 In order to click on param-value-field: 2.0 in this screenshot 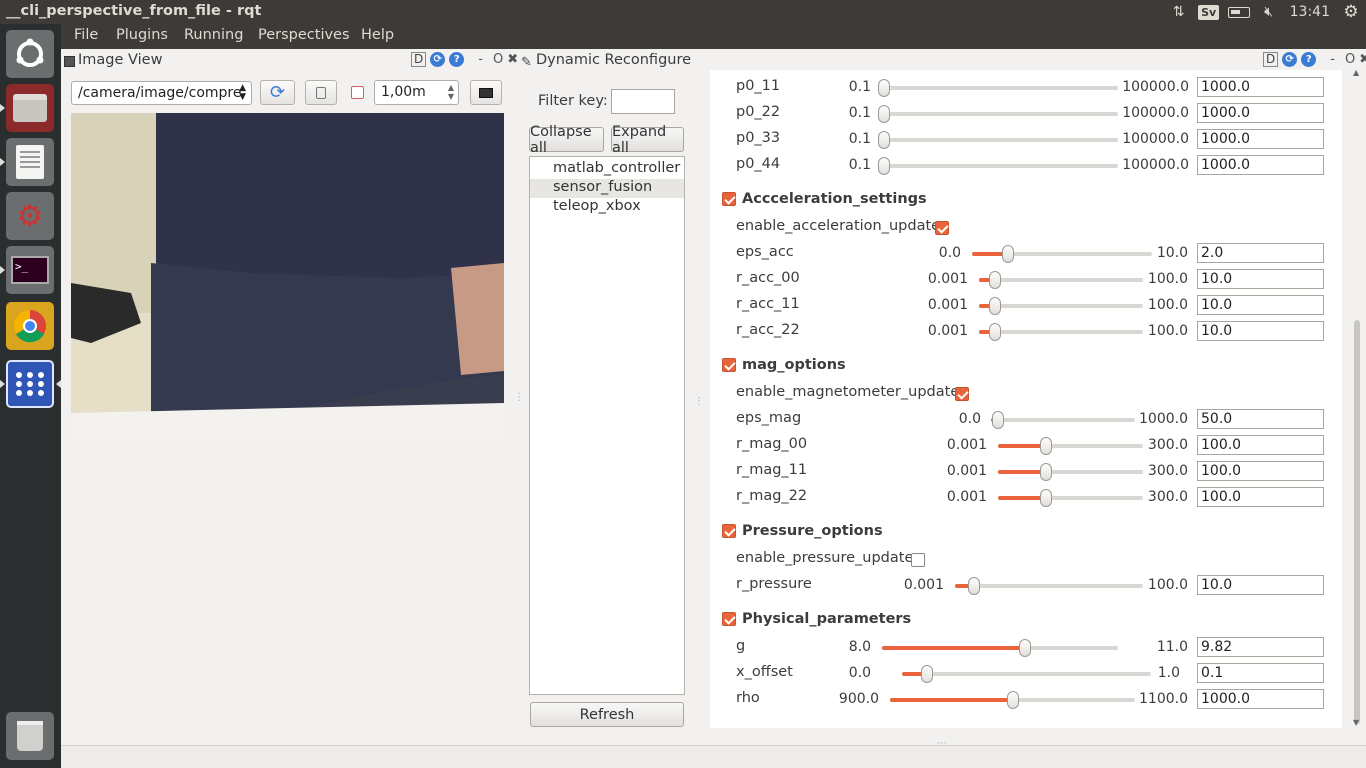, I will do `click(1260, 253)`.